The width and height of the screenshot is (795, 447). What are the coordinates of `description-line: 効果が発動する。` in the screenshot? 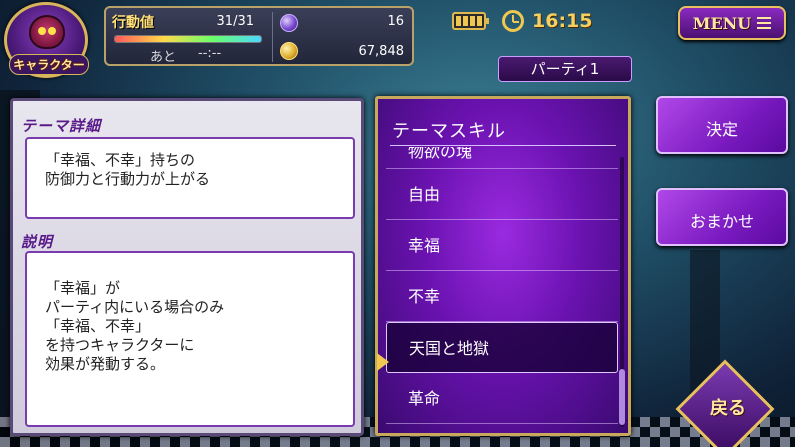 It's located at (105, 364).